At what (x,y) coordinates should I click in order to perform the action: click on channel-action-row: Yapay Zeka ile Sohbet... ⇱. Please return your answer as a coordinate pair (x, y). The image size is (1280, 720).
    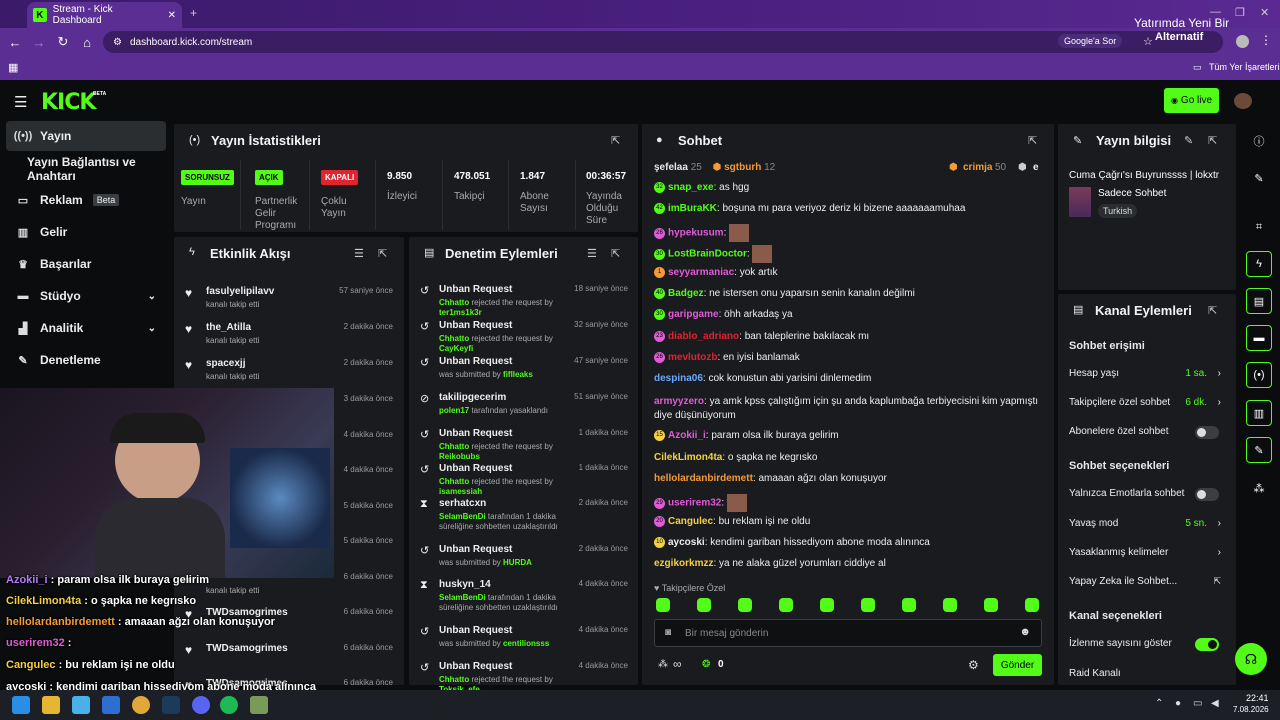
    Looking at the image, I should click on (1149, 583).